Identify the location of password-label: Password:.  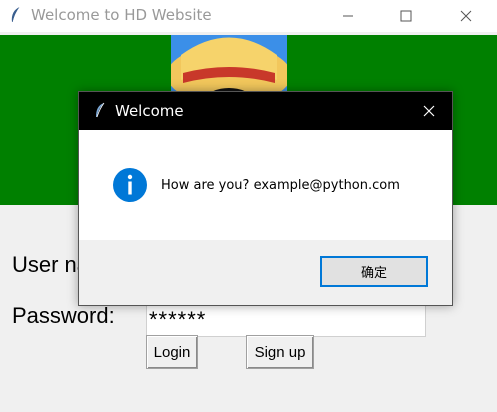
(63, 315).